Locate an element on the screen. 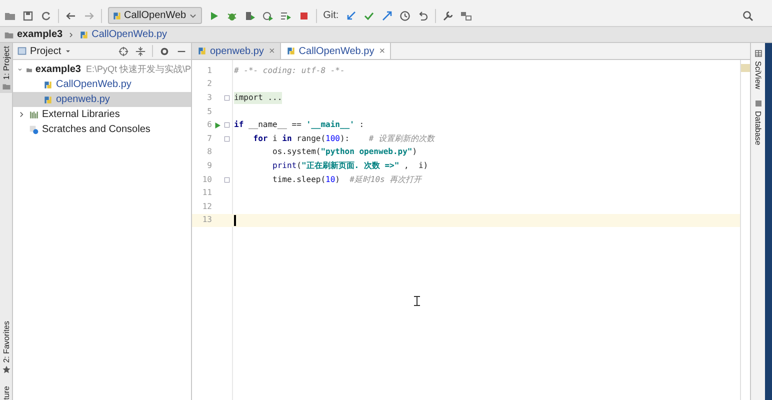 Image resolution: width=772 pixels, height=400 pixels. line-number: 1 is located at coordinates (209, 70).